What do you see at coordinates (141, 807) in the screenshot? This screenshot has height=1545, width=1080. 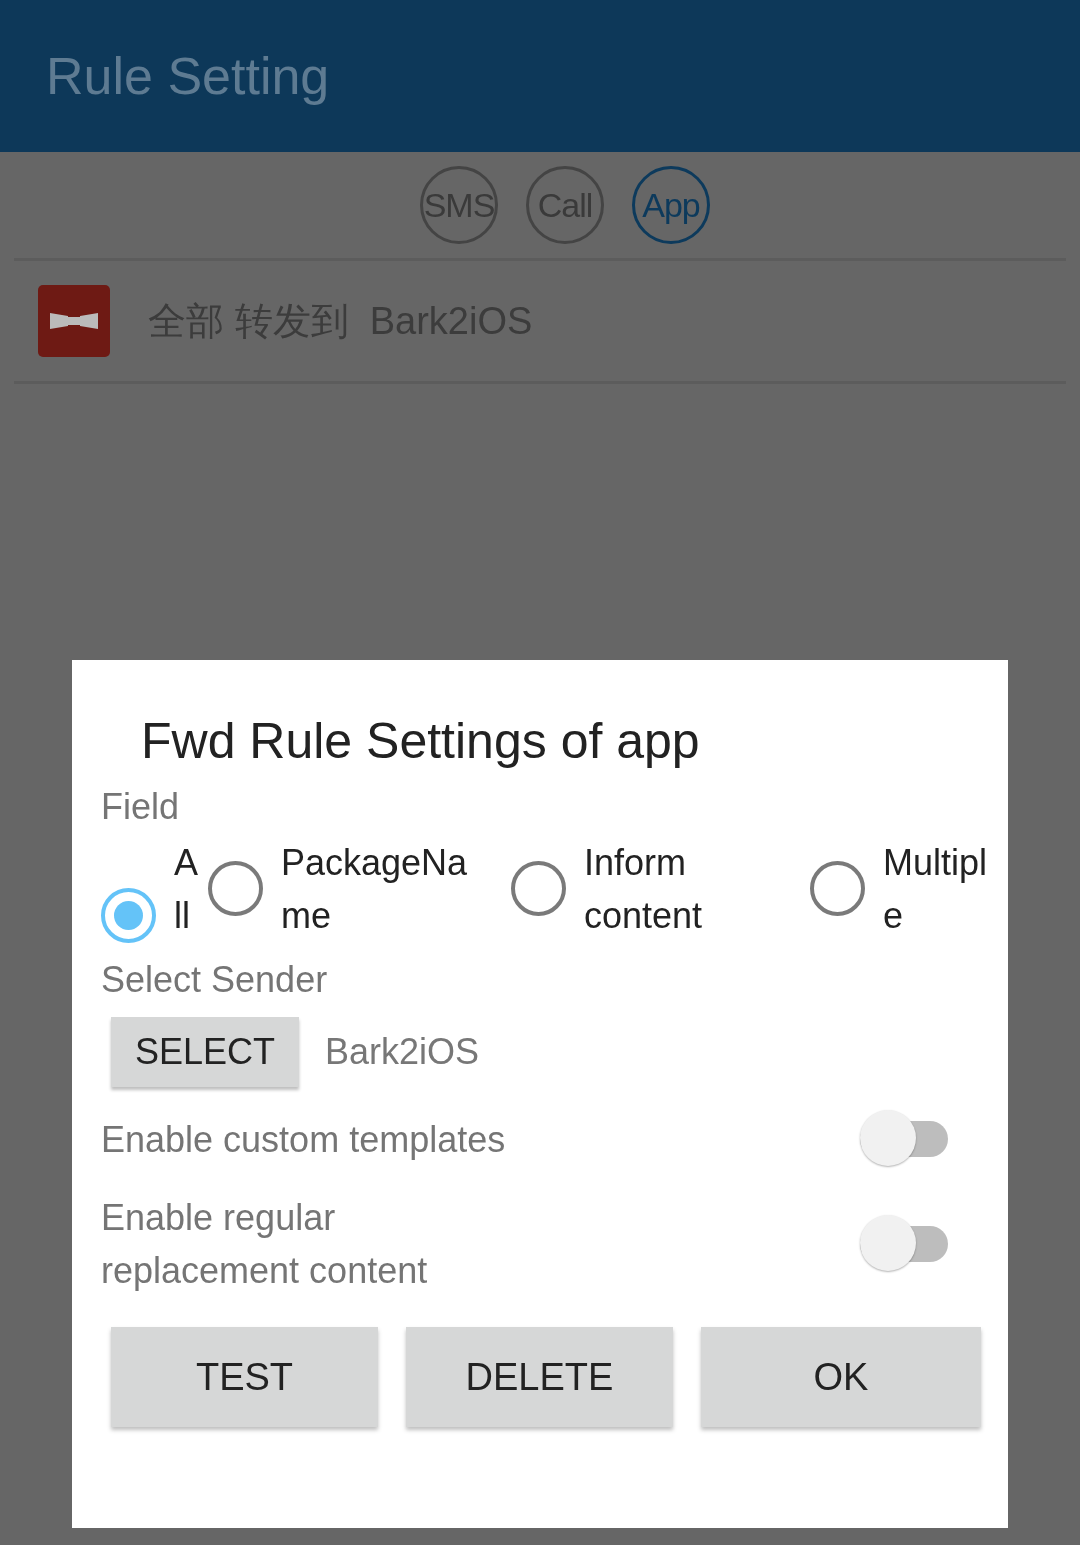 I see `field-label: Field` at bounding box center [141, 807].